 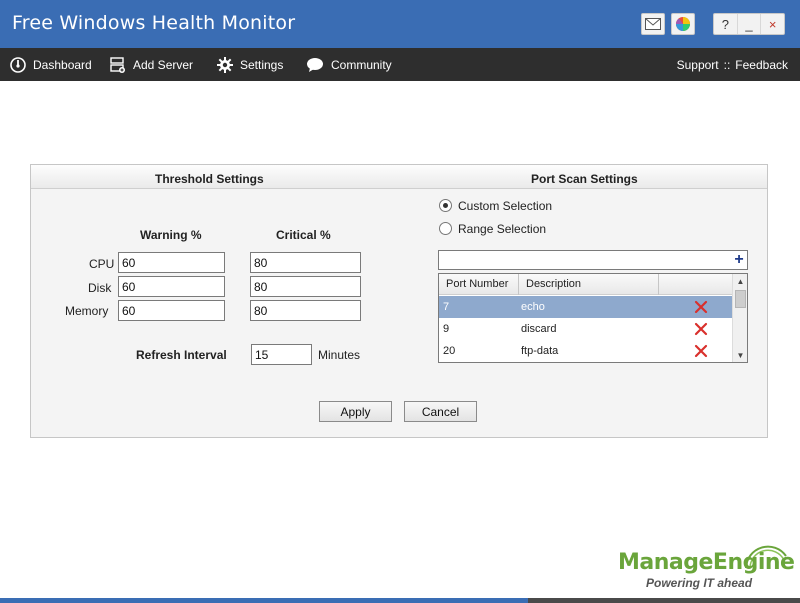 What do you see at coordinates (315, 65) in the screenshot?
I see `chat-bubble-icon` at bounding box center [315, 65].